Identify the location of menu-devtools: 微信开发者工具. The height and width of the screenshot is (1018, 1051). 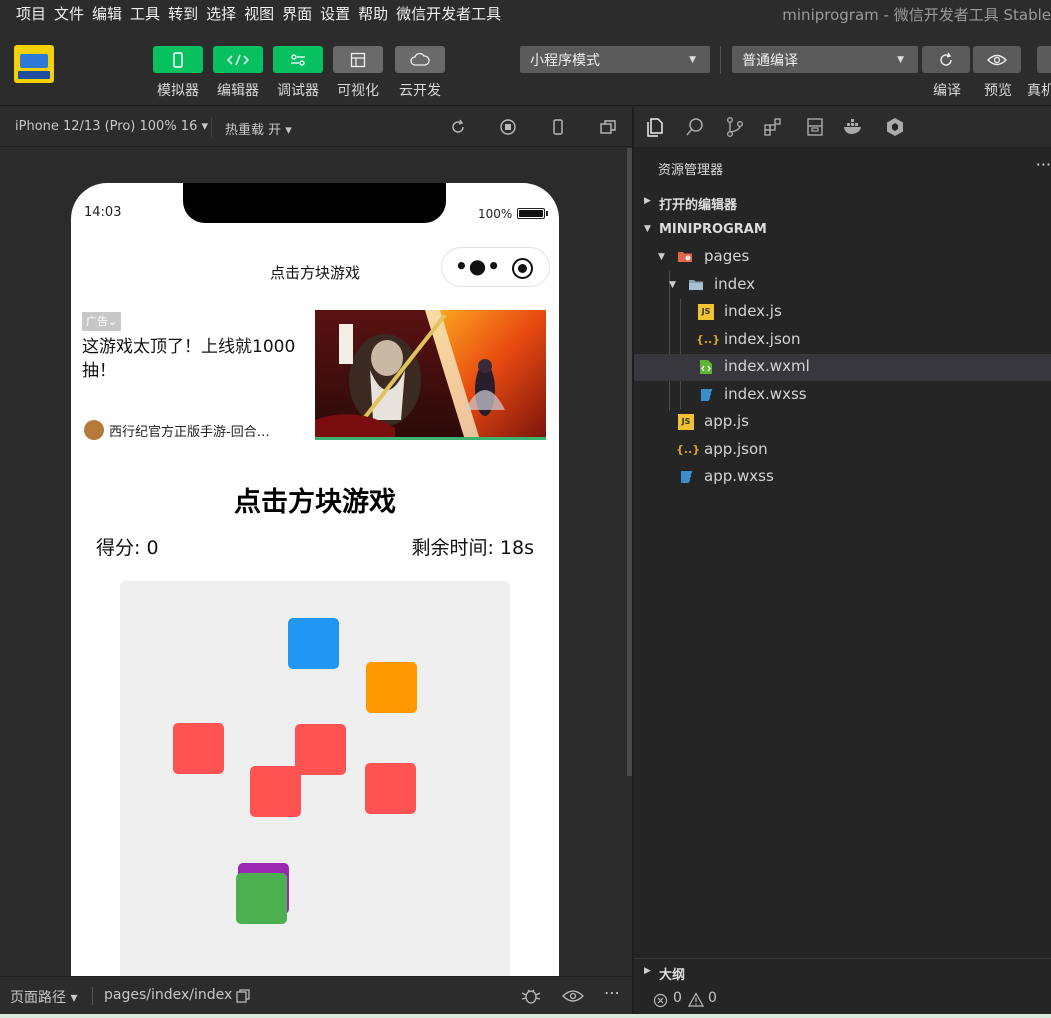
(452, 13).